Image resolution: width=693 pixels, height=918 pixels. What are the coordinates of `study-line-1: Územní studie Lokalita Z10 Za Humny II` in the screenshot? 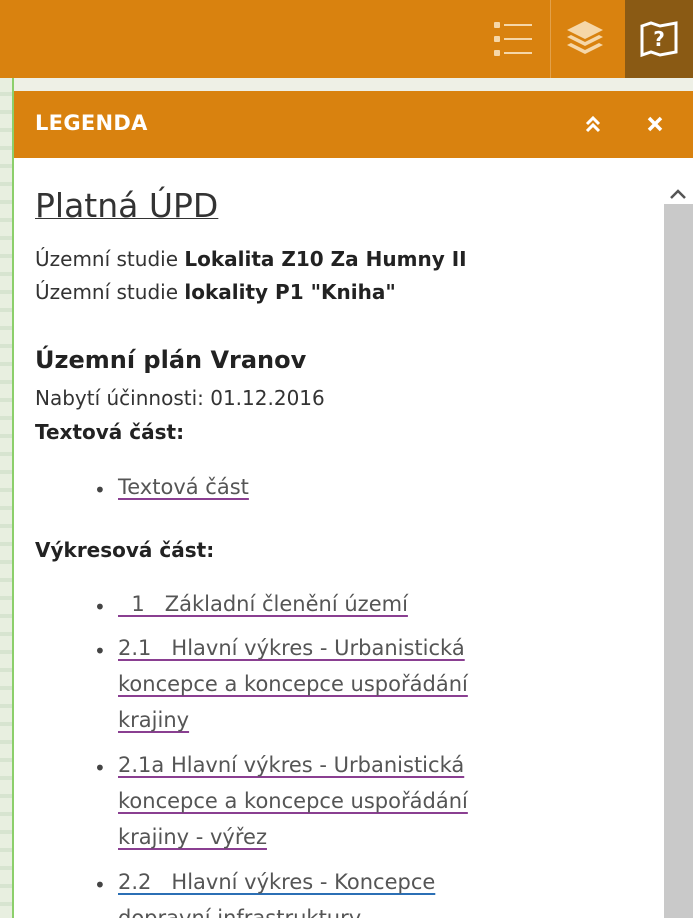 It's located at (251, 259).